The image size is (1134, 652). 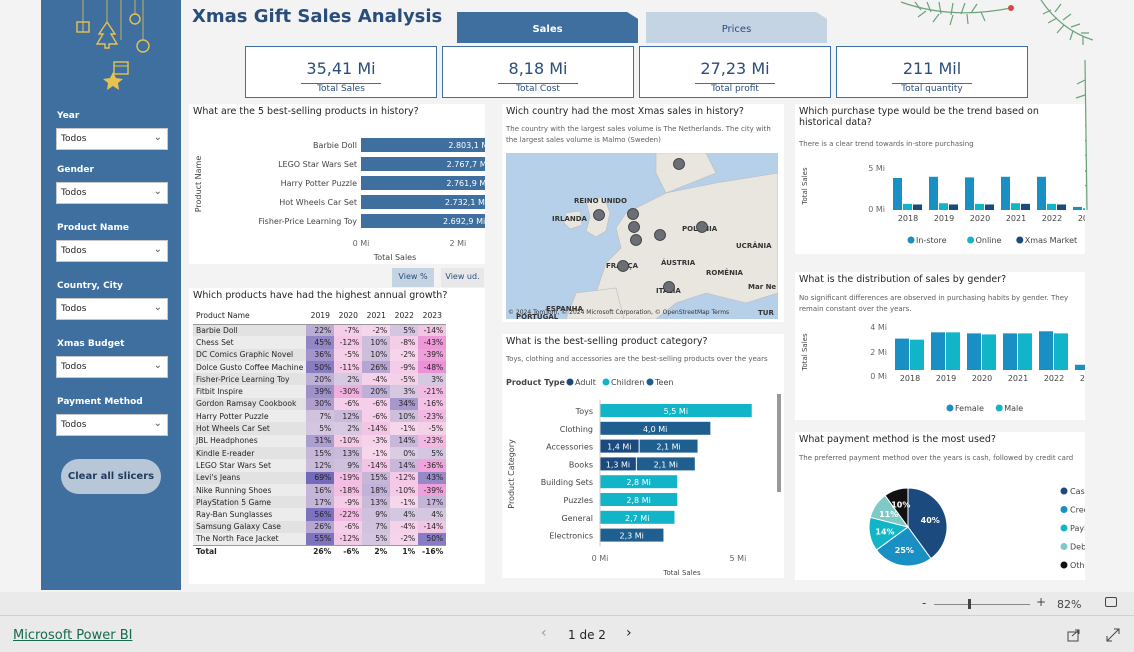 What do you see at coordinates (1111, 602) in the screenshot?
I see `fit-page-icon` at bounding box center [1111, 602].